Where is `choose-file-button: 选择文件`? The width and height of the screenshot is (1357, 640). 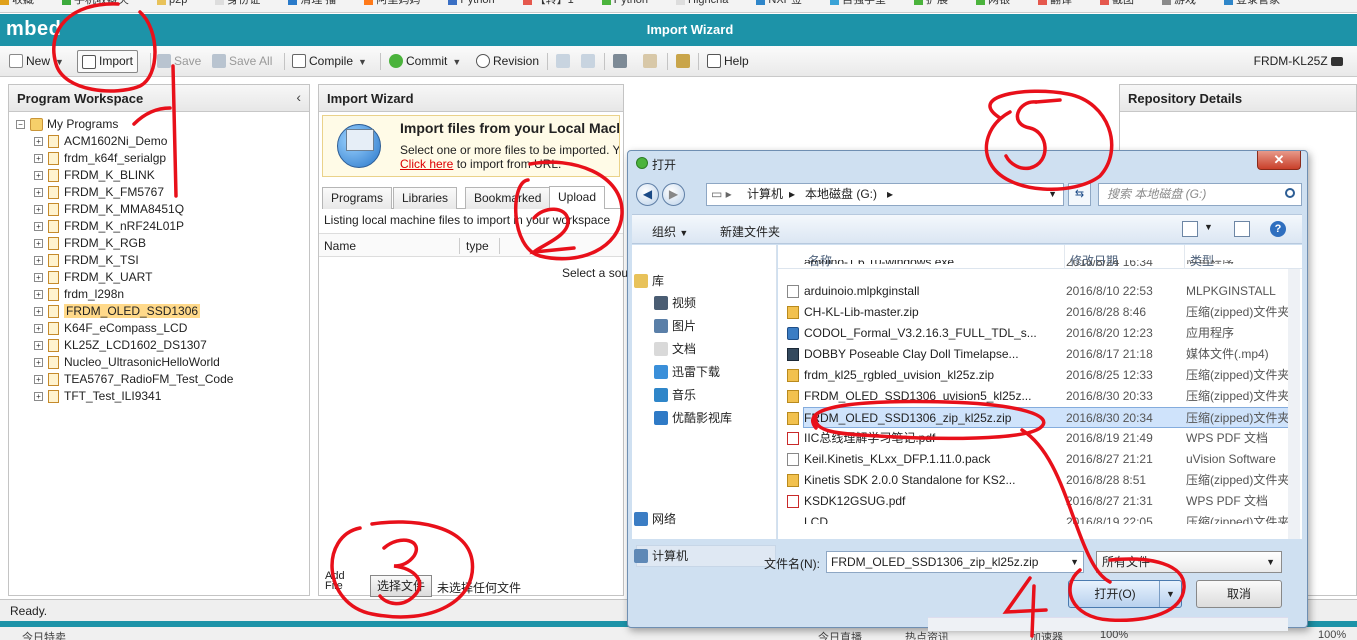 choose-file-button: 选择文件 is located at coordinates (401, 586).